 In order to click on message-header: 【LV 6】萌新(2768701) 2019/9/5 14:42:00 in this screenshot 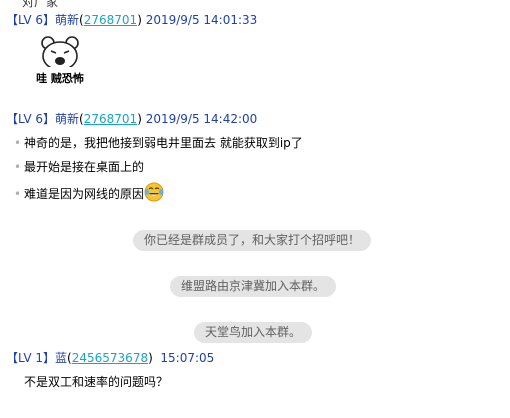, I will do `click(132, 119)`.